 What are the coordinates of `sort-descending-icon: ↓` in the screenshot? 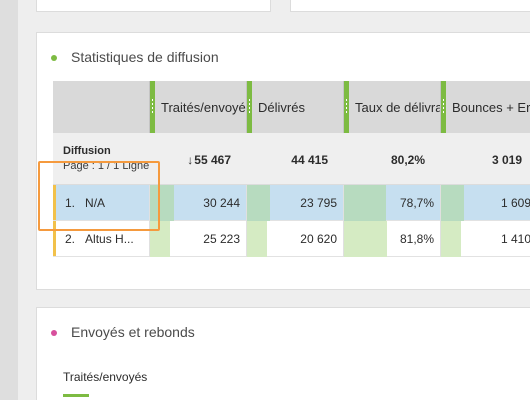 It's located at (190, 160).